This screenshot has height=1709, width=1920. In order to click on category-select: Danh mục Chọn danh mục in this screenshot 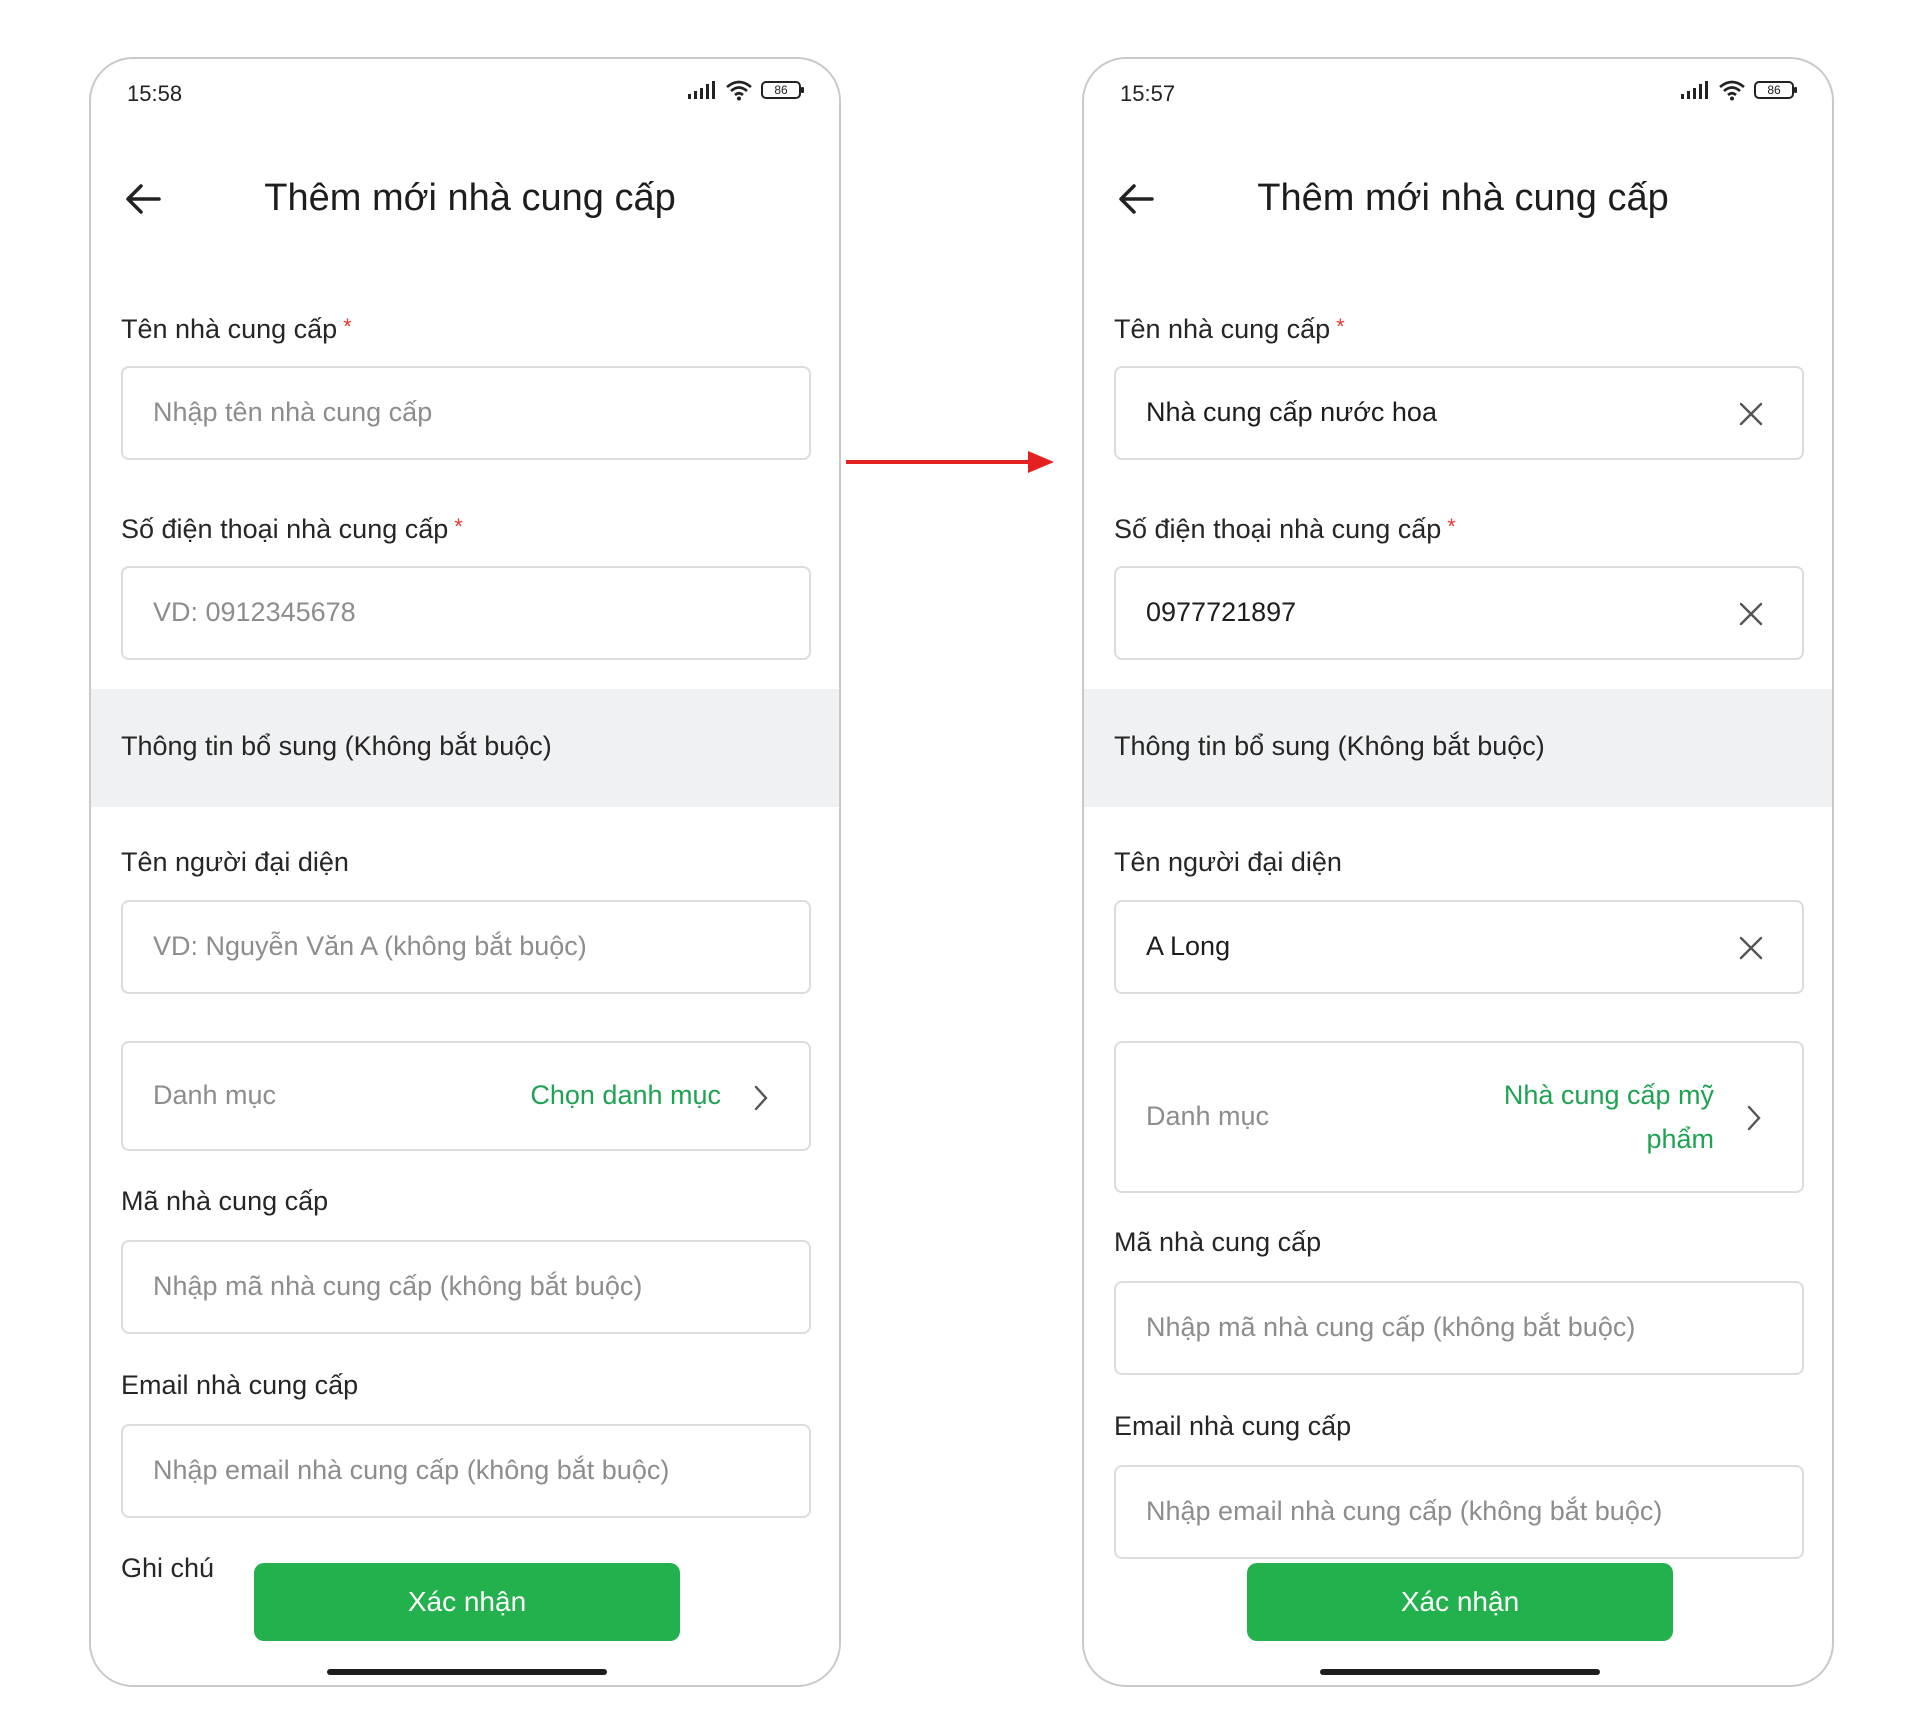, I will do `click(466, 1096)`.